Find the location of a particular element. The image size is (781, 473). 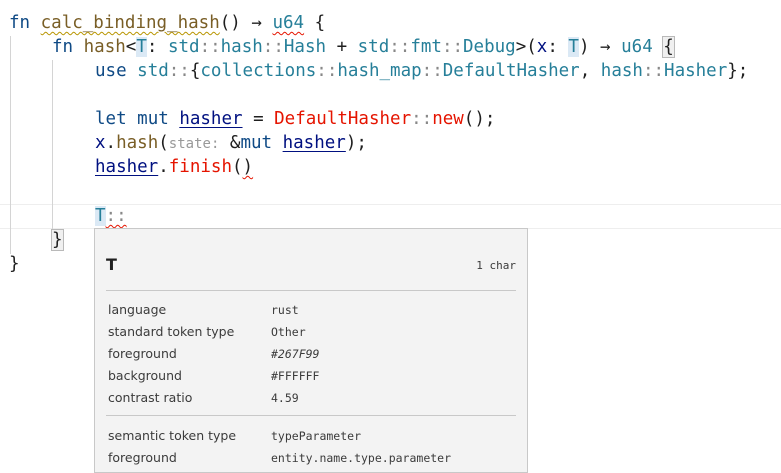

punctuation: (); is located at coordinates (479, 119).